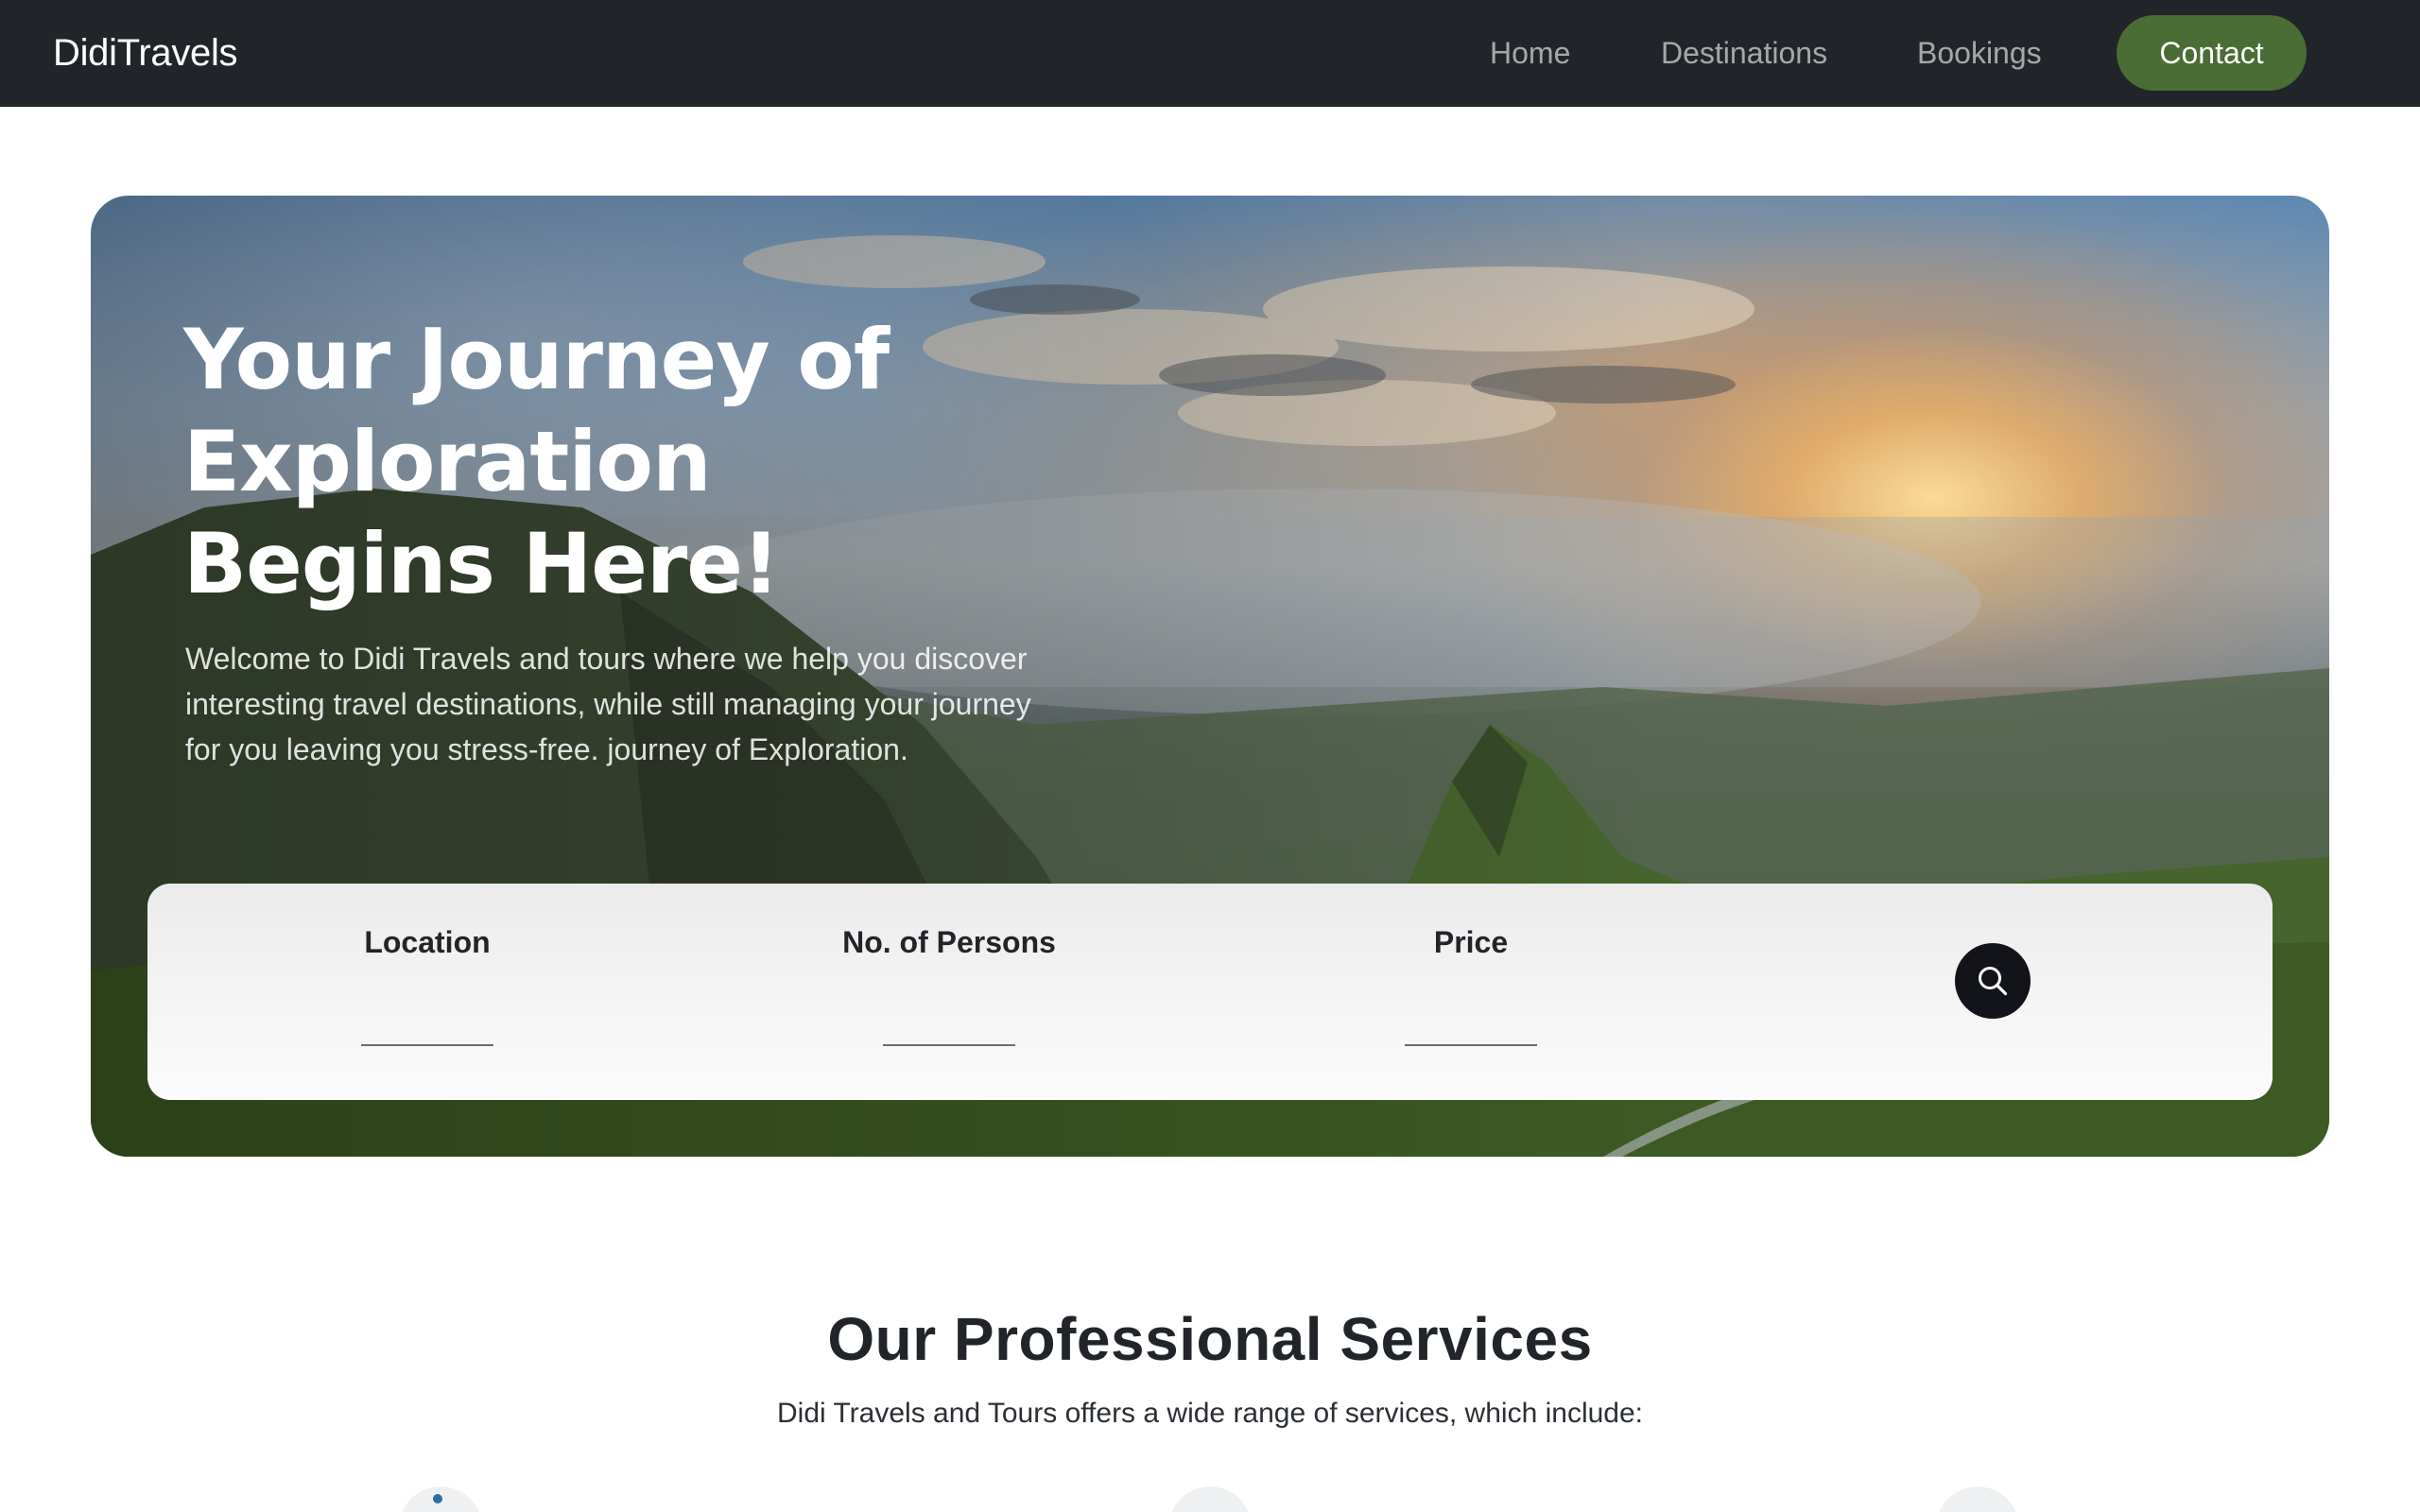 This screenshot has height=1512, width=2420. I want to click on location-input, so click(427, 1027).